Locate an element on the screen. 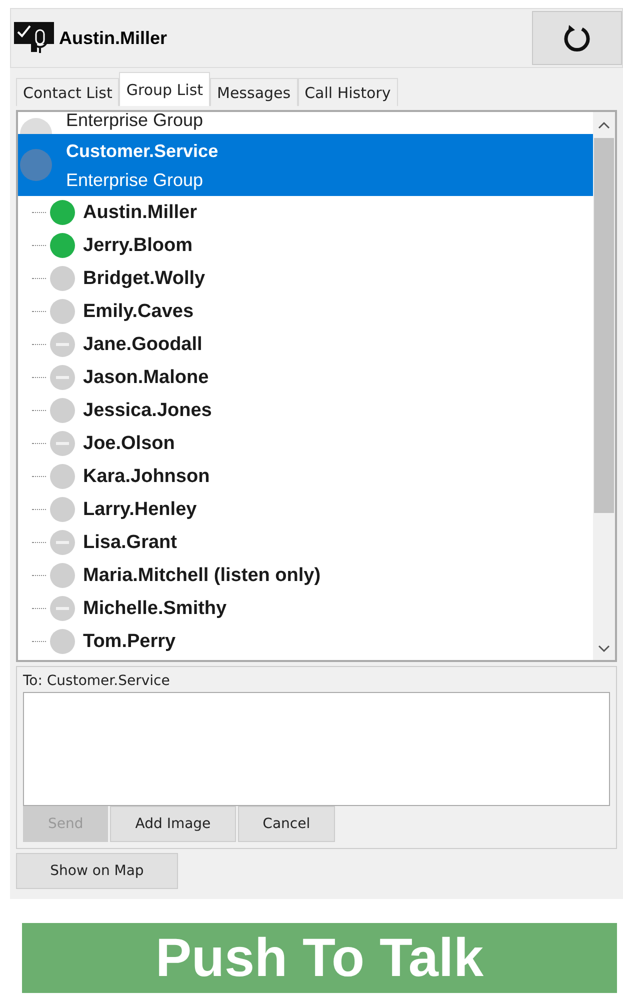 The width and height of the screenshot is (623, 994). group-name: Customer.Service is located at coordinates (142, 151).